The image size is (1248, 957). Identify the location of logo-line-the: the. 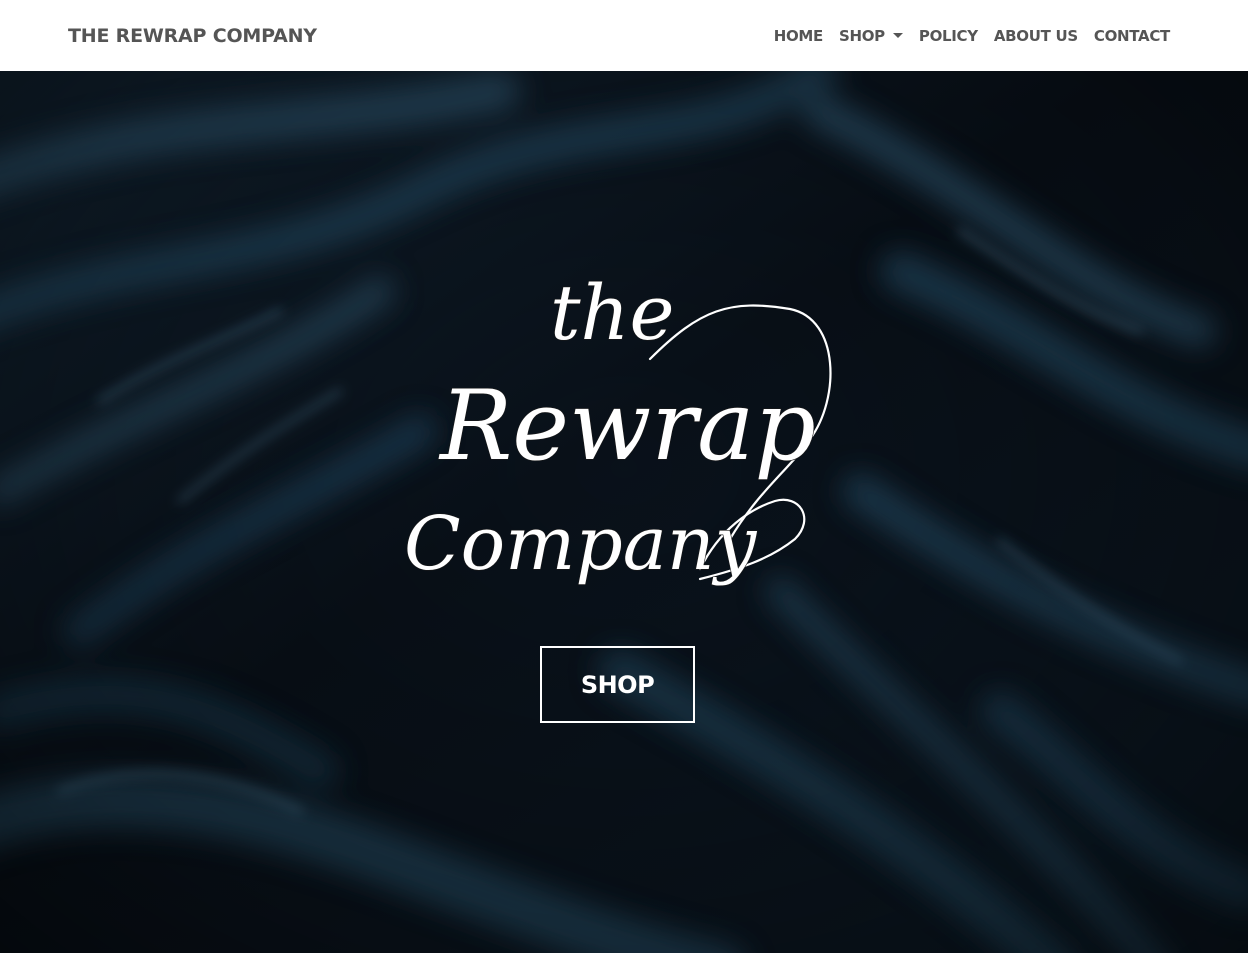
(612, 312).